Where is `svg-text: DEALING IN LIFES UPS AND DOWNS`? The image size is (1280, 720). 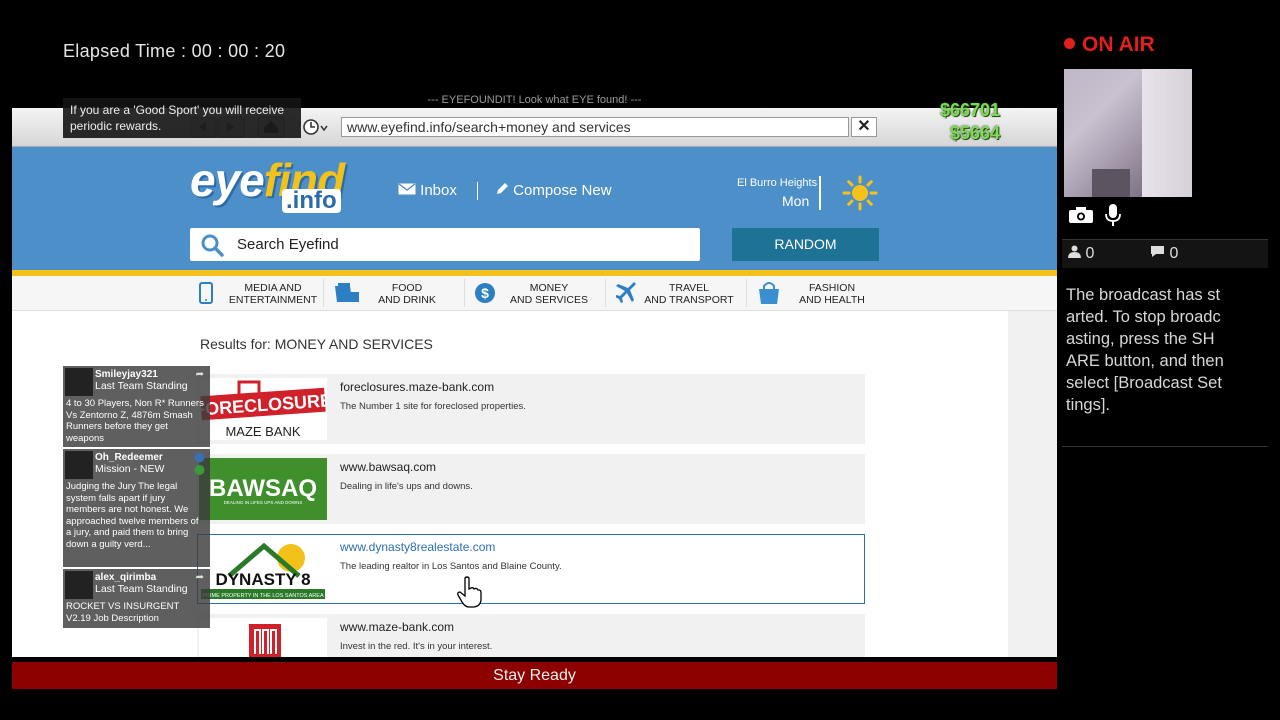 svg-text: DEALING IN LIFES UPS AND DOWNS is located at coordinates (263, 502).